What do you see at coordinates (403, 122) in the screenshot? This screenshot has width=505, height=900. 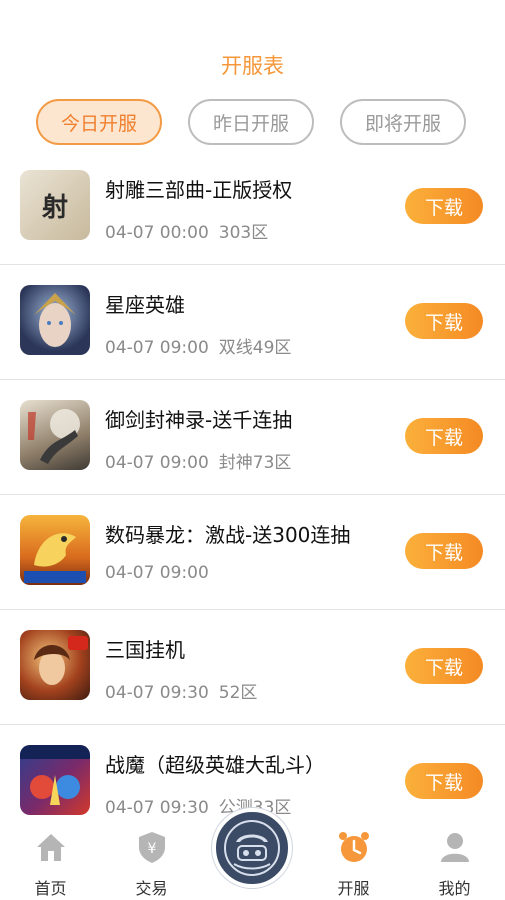 I see `tab-upcoming: 即将开服` at bounding box center [403, 122].